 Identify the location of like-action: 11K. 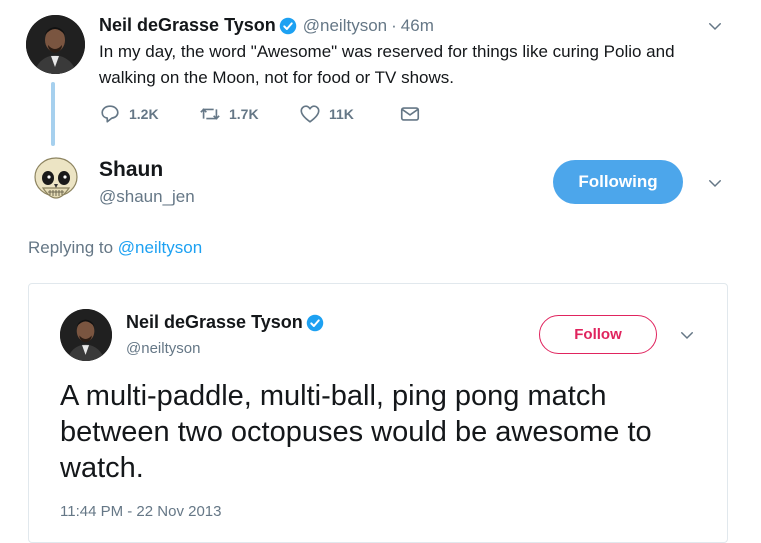
(349, 114).